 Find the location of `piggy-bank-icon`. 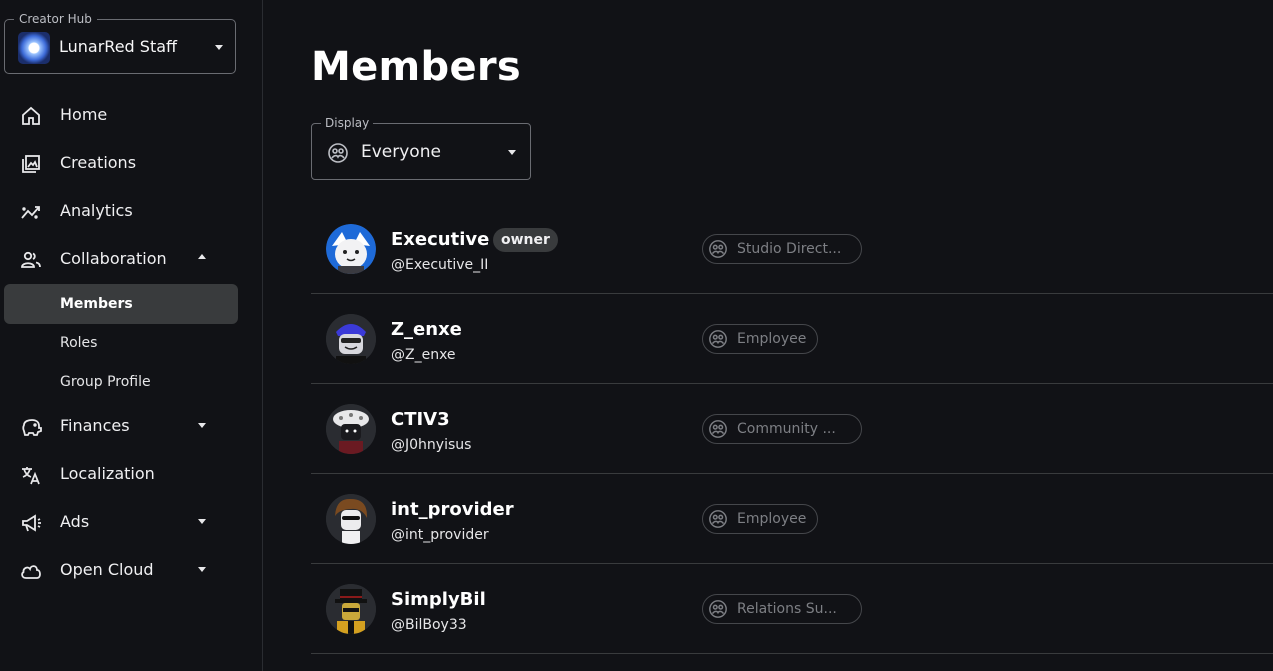

piggy-bank-icon is located at coordinates (31, 427).